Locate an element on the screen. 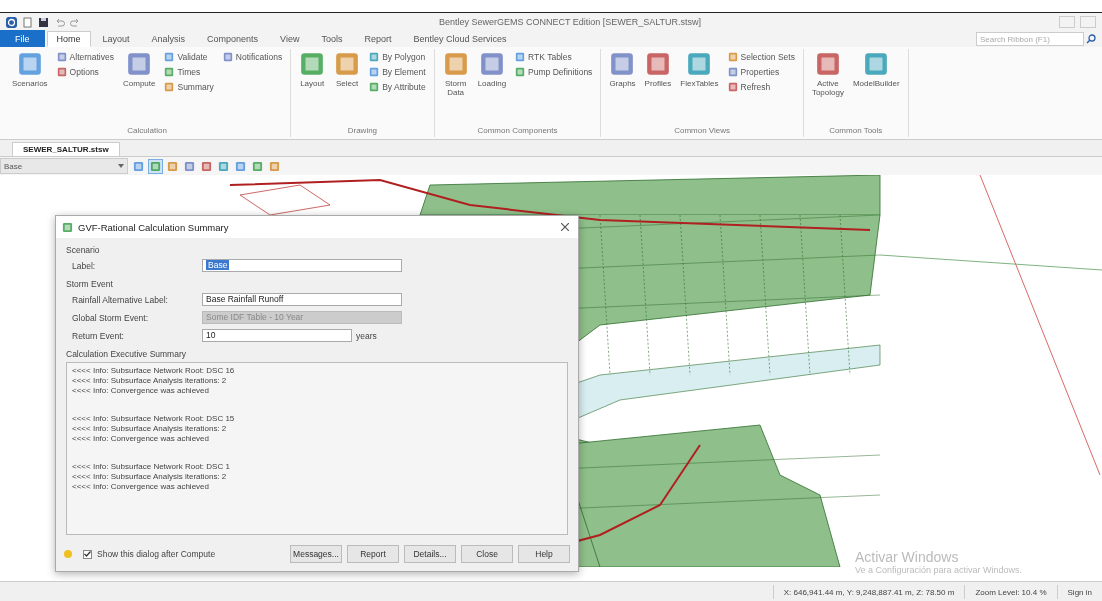  ribbon-tab: File is located at coordinates (22, 39).